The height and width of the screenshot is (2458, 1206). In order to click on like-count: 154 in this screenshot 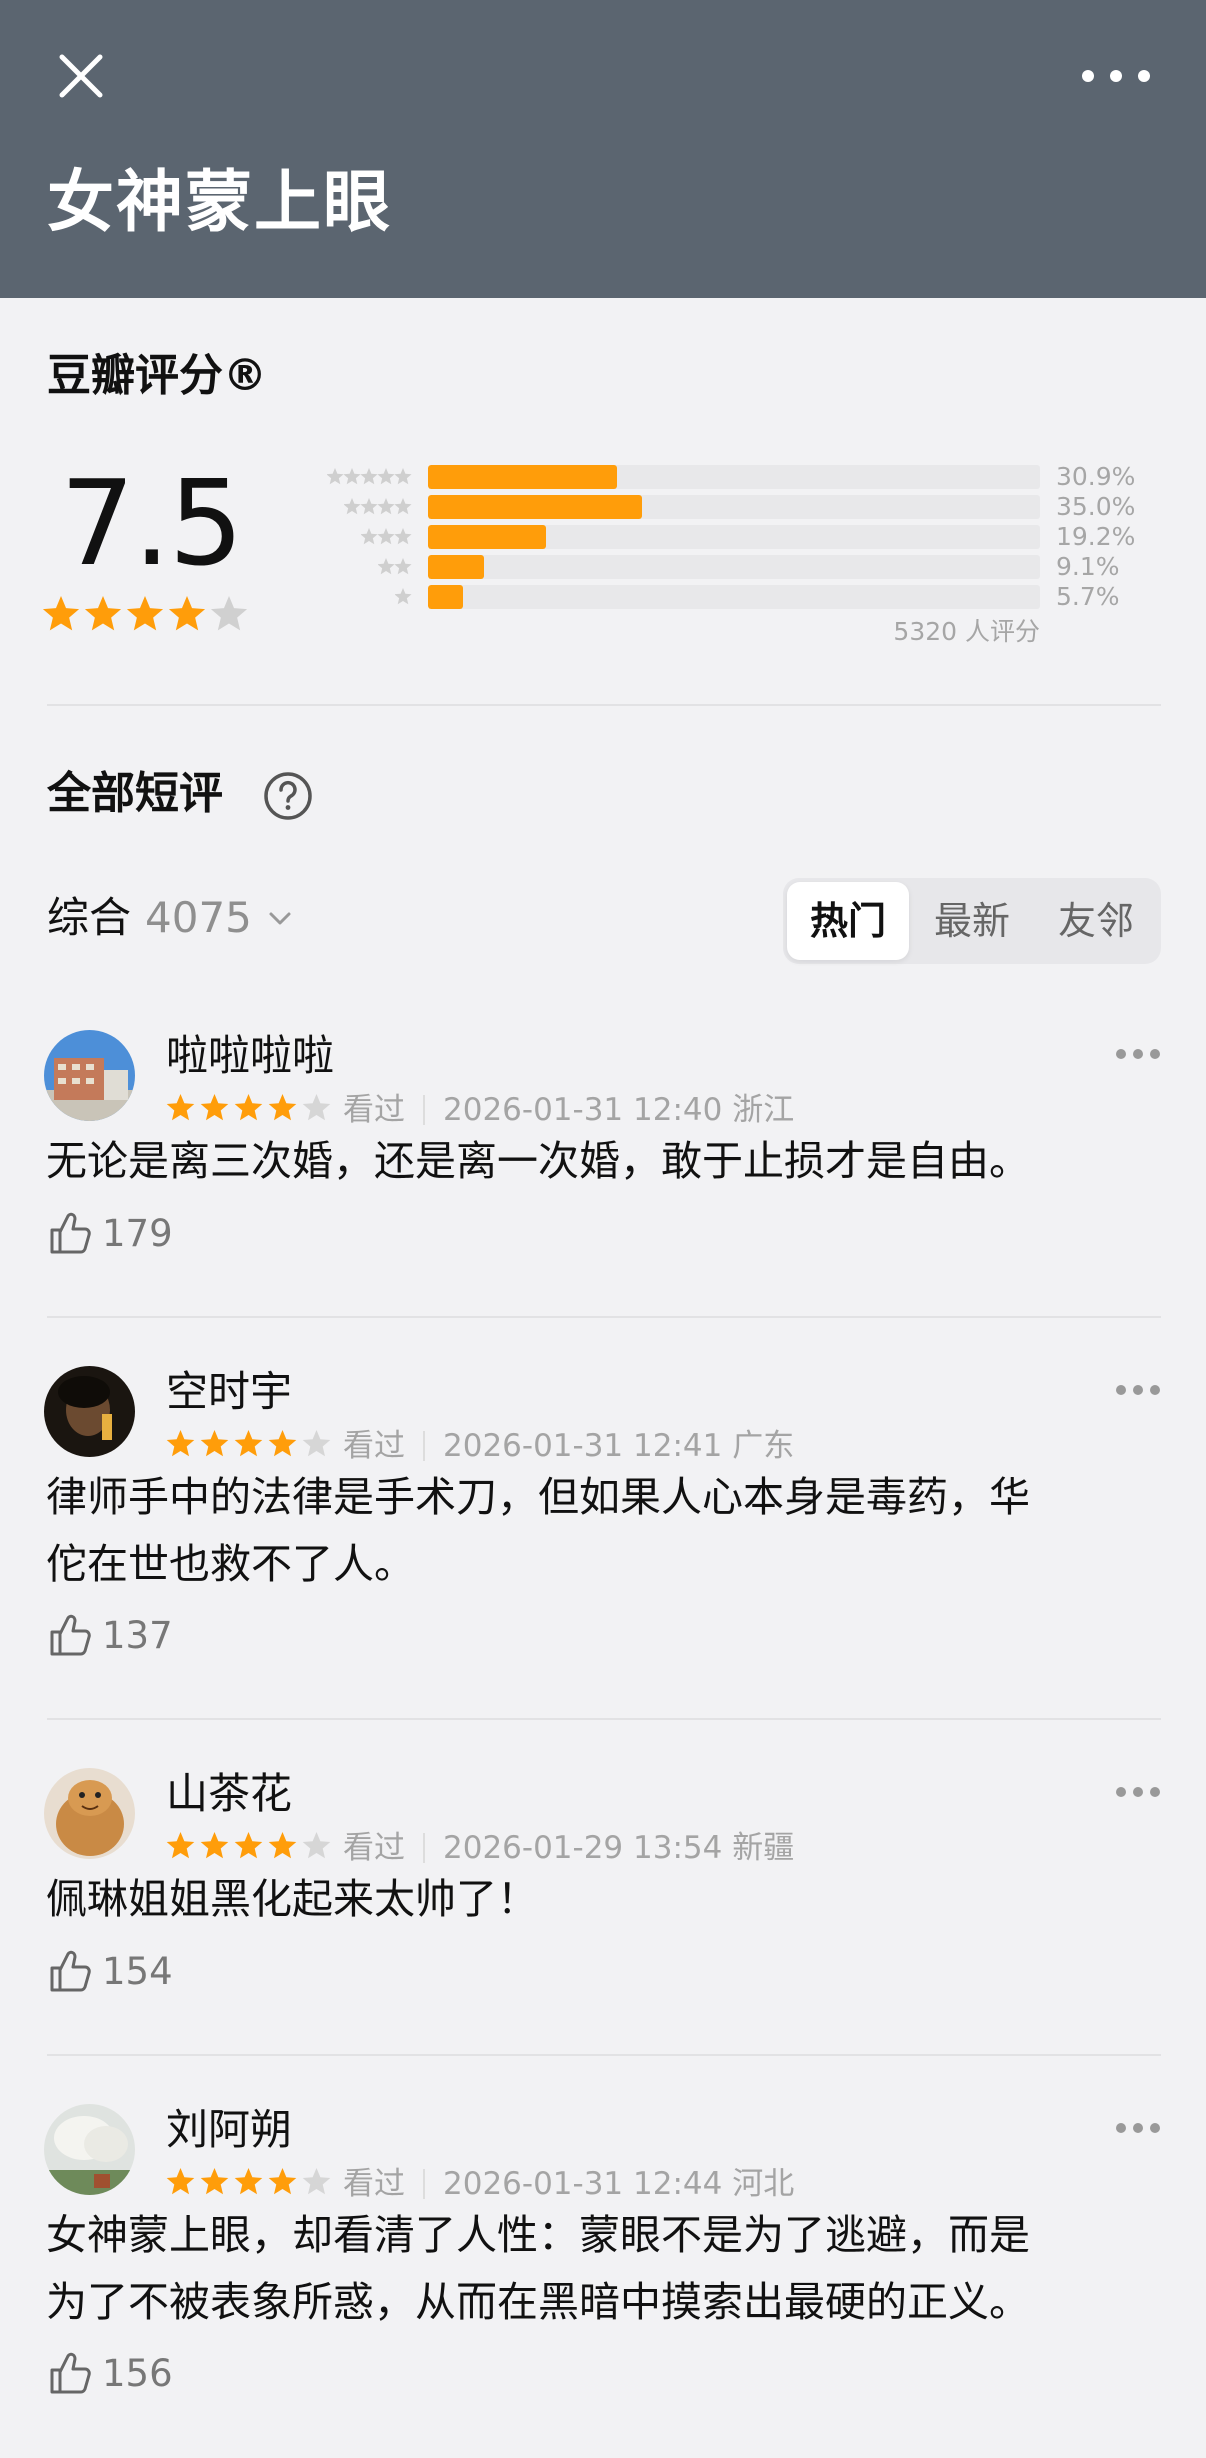, I will do `click(137, 1971)`.